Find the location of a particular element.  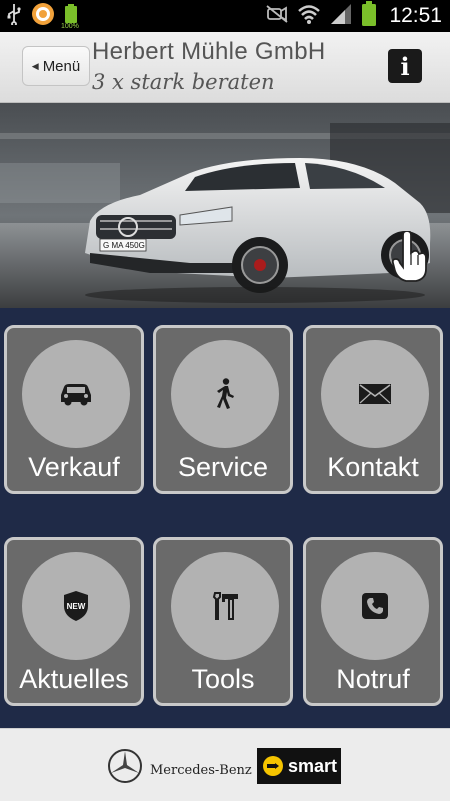

walking-person-icon is located at coordinates (225, 393).